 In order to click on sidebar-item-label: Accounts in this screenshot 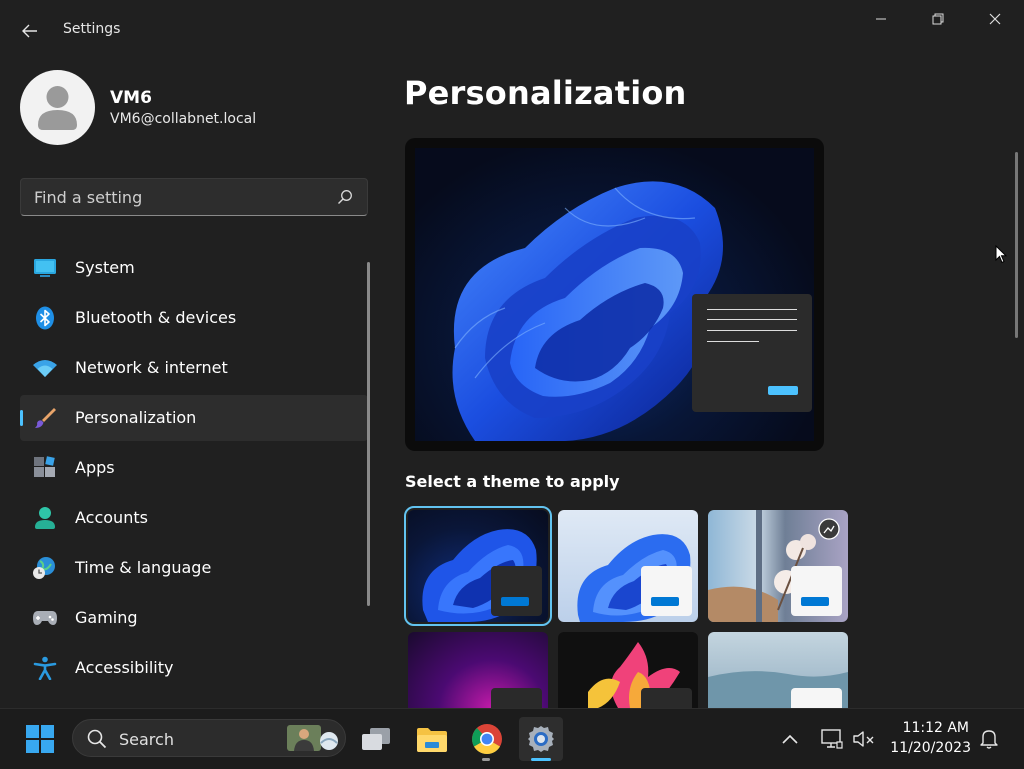, I will do `click(111, 517)`.